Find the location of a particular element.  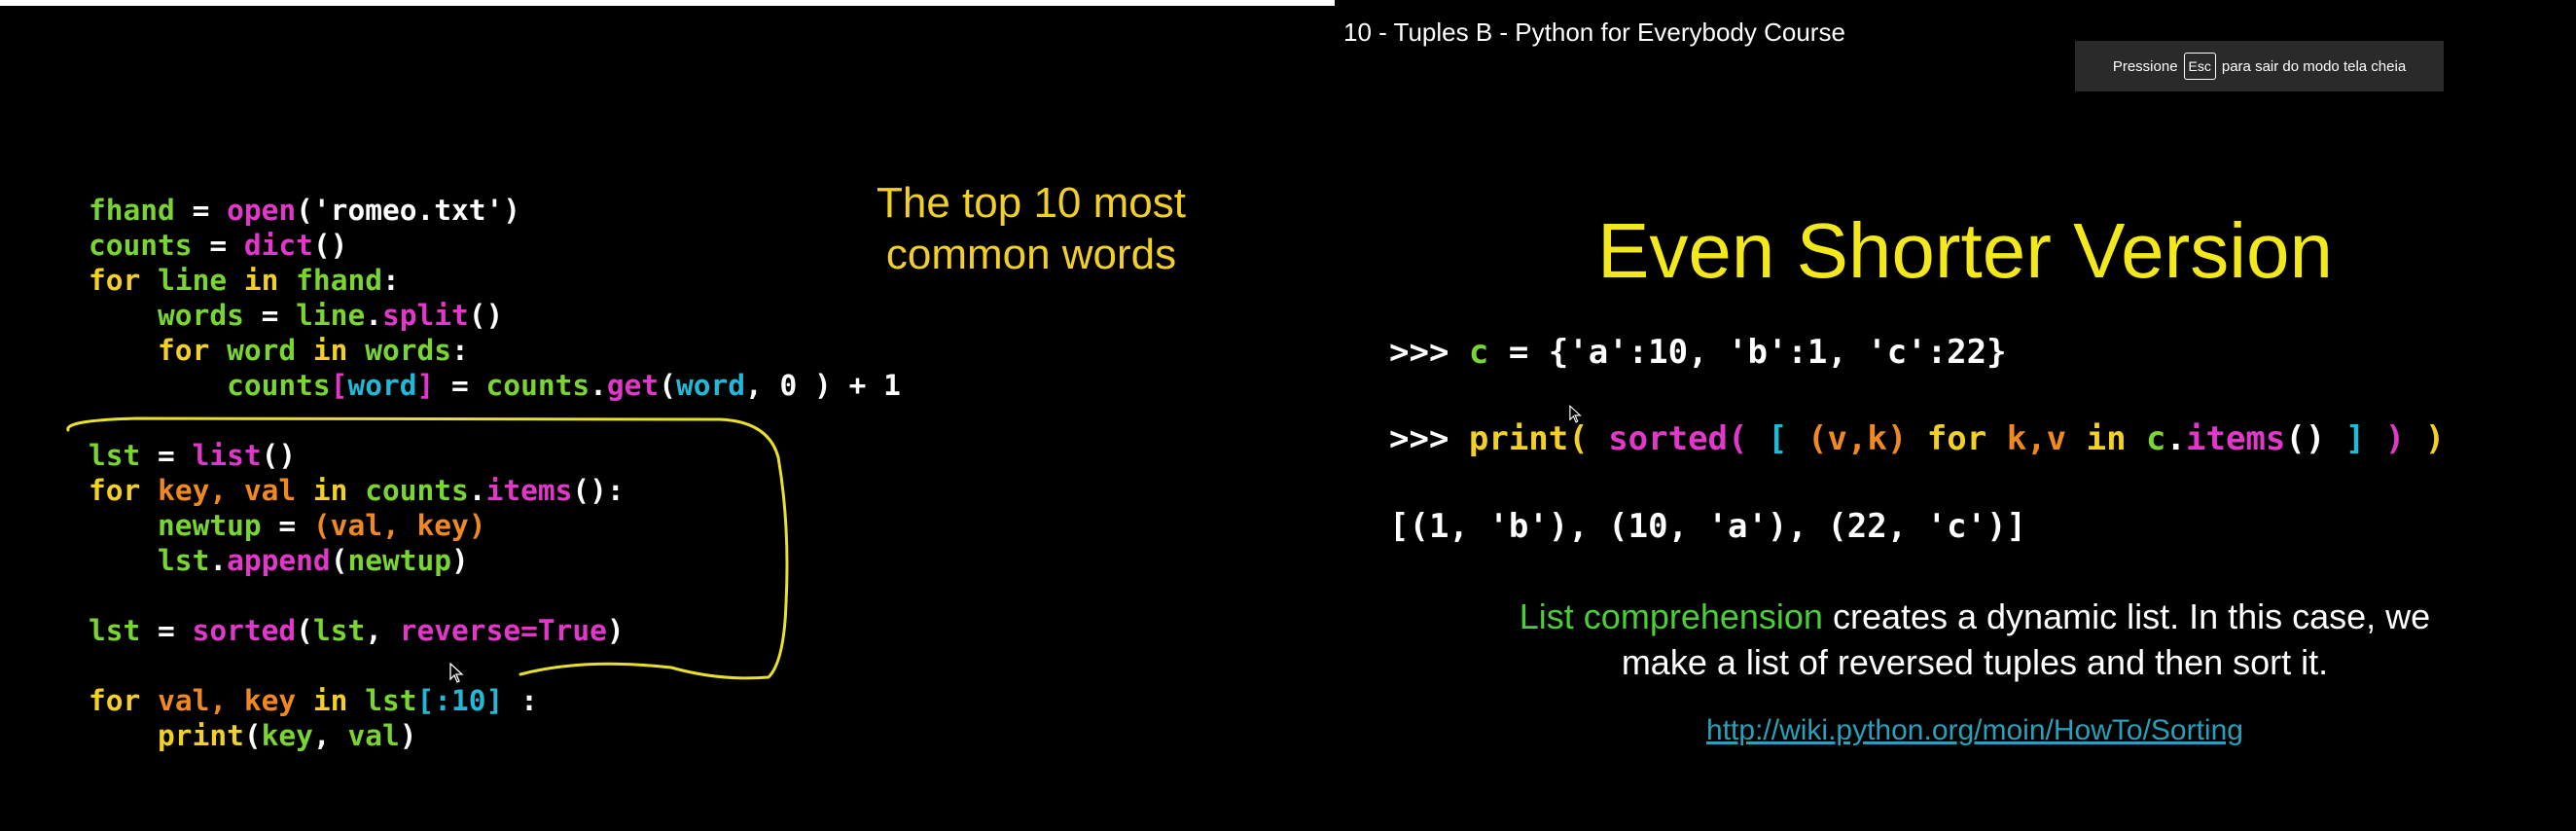

code-token: in is located at coordinates (2106, 438).